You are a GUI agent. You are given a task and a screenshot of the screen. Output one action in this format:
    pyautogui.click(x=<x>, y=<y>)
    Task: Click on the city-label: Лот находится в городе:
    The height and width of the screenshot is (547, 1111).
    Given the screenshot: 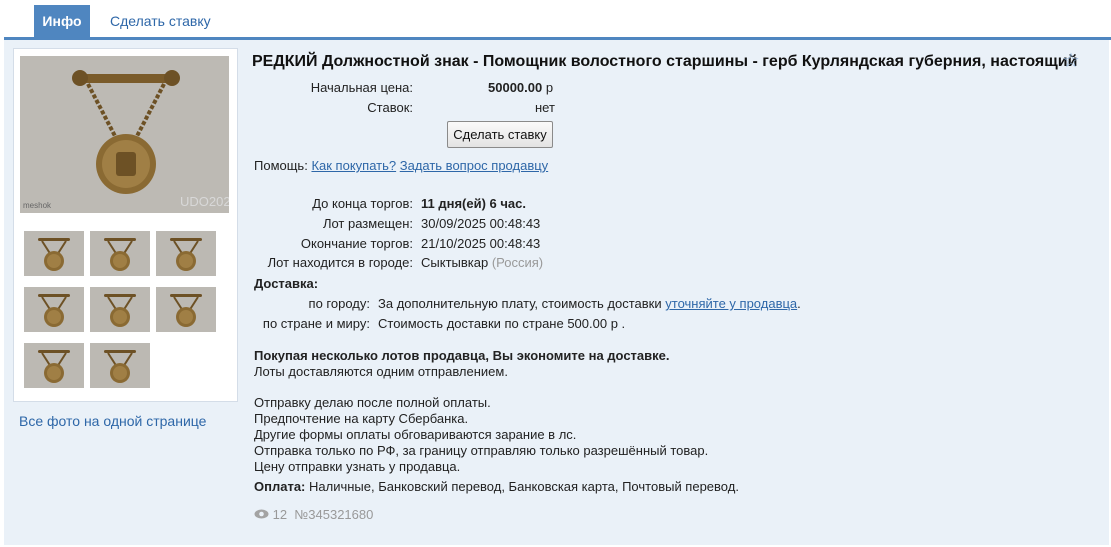 What is the action you would take?
    pyautogui.click(x=340, y=262)
    